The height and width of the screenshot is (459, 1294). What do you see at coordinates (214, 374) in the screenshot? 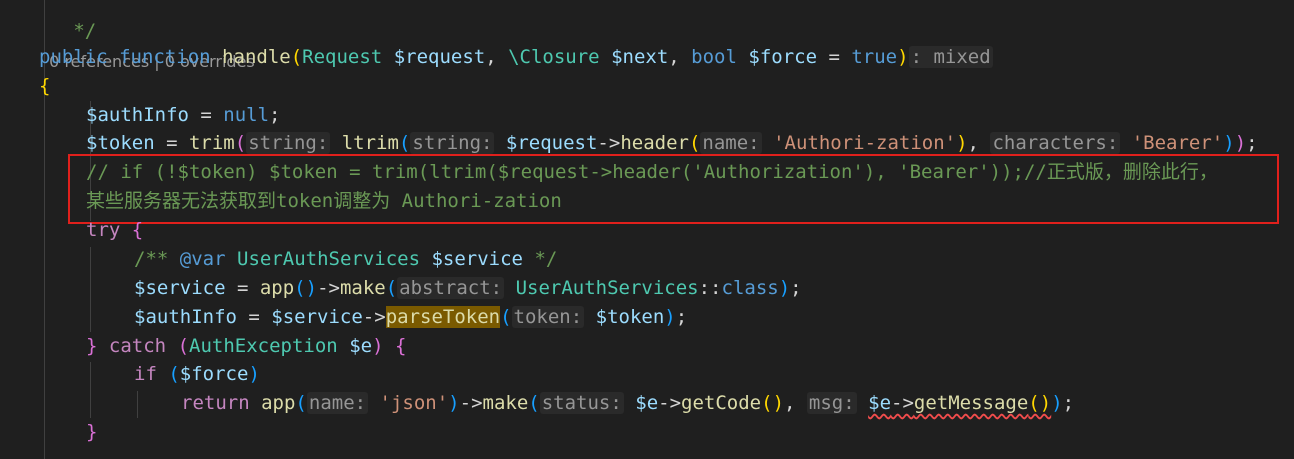
I see `var-force: $force` at bounding box center [214, 374].